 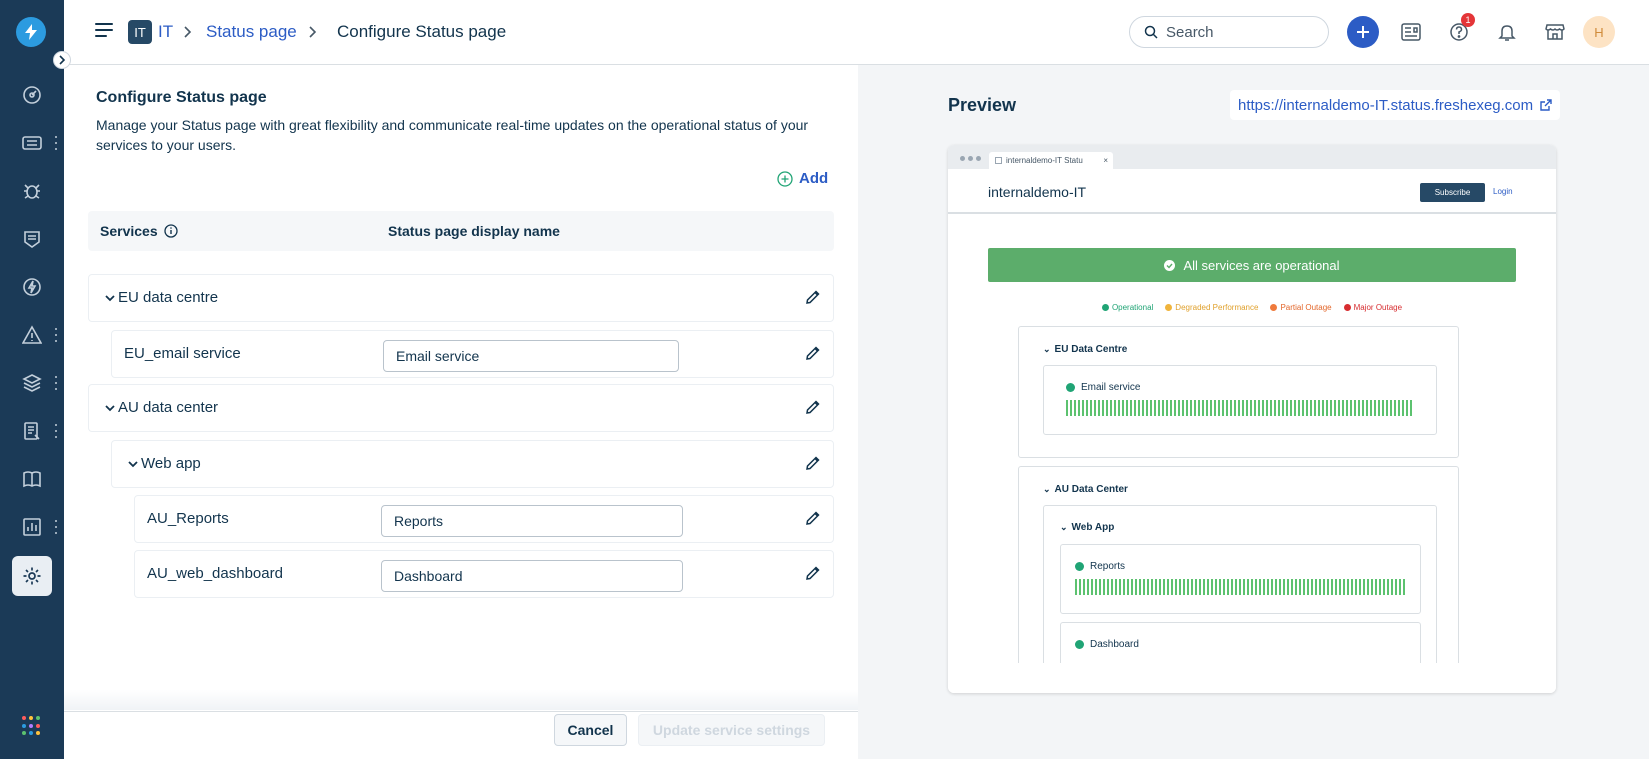 I want to click on row-name: Web app, so click(x=171, y=463).